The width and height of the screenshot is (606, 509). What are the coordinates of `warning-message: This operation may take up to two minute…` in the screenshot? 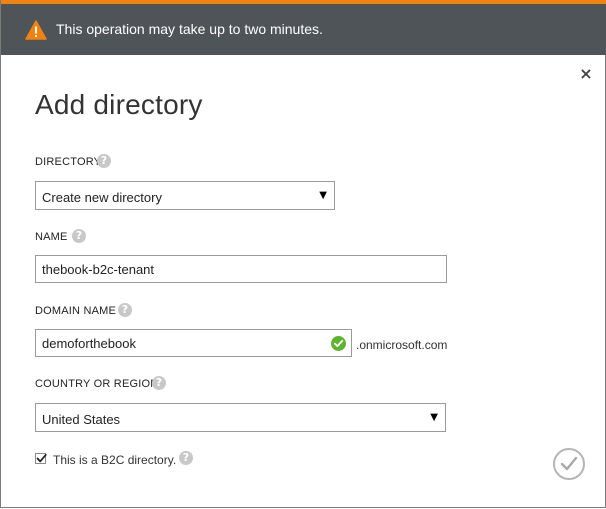 It's located at (189, 29).